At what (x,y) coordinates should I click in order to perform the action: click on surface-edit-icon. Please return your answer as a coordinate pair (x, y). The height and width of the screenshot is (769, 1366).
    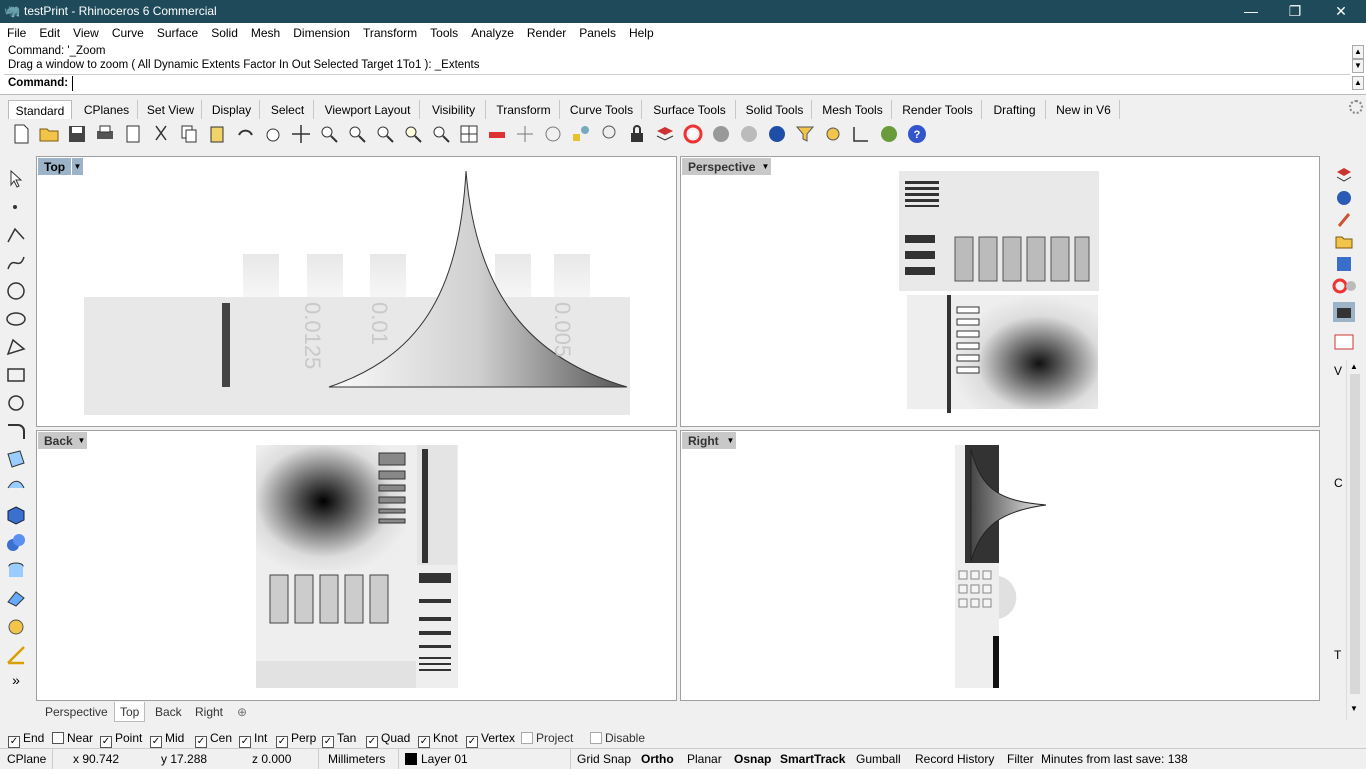
    Looking at the image, I should click on (16, 487).